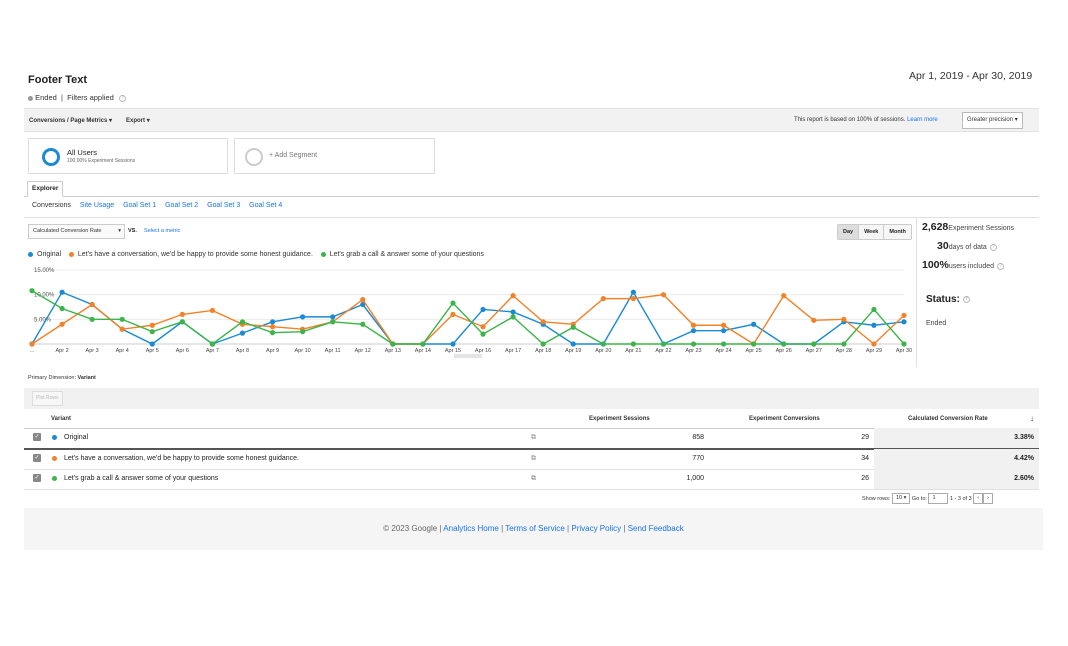 This screenshot has width=1068, height=646. Describe the element at coordinates (897, 232) in the screenshot. I see `month-button: Month` at that location.